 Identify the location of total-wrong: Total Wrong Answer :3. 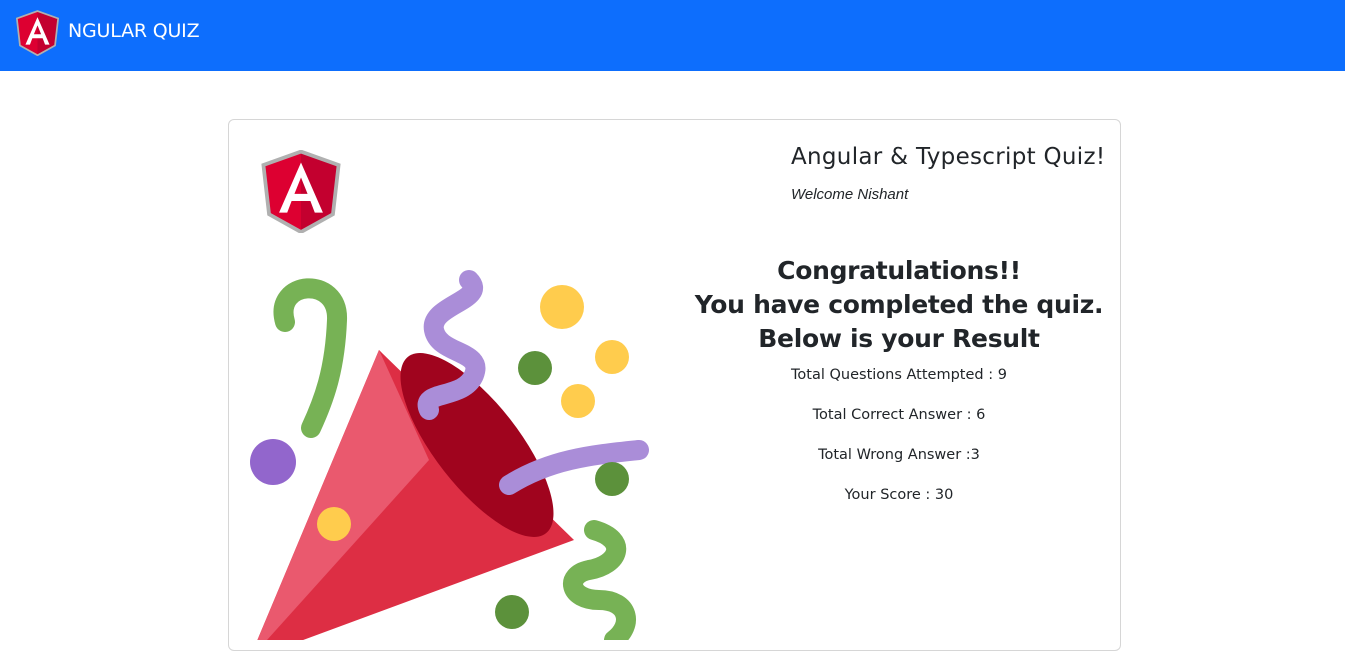
(899, 455).